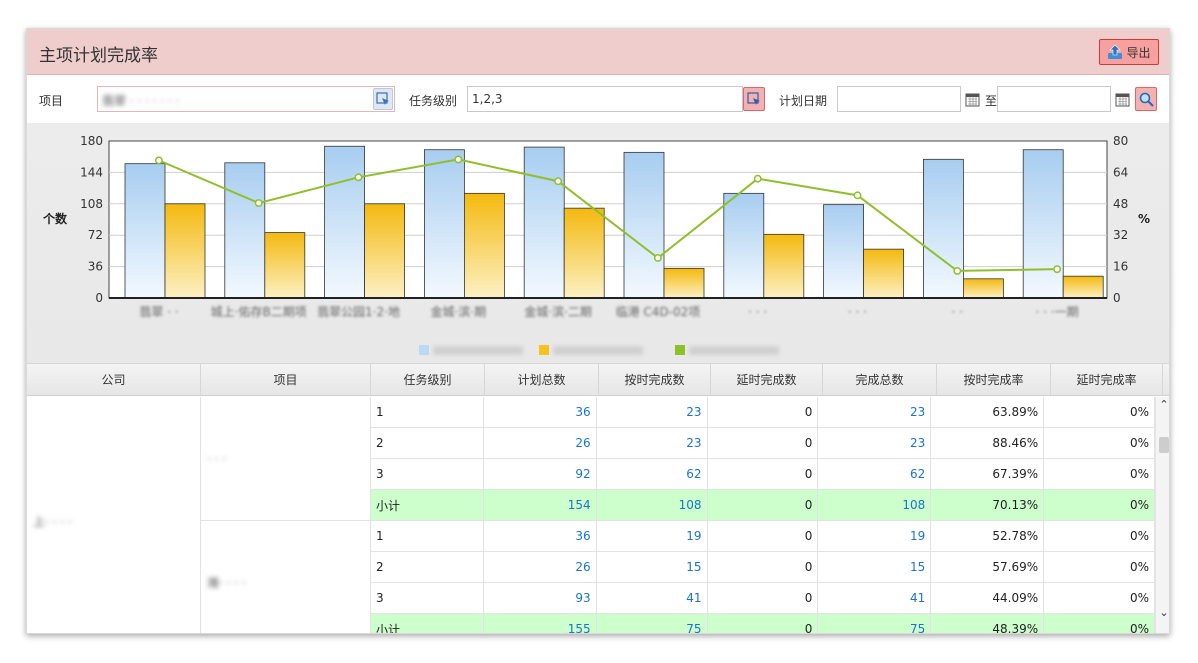 This screenshot has height=663, width=1198. Describe the element at coordinates (95, 267) in the screenshot. I see `y-left-tick-label: 36` at that location.